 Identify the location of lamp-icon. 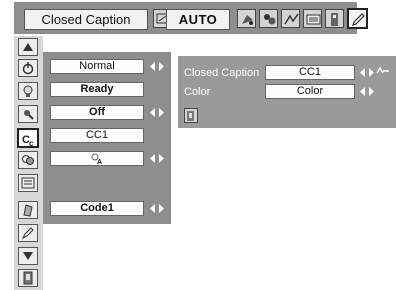
(28, 114).